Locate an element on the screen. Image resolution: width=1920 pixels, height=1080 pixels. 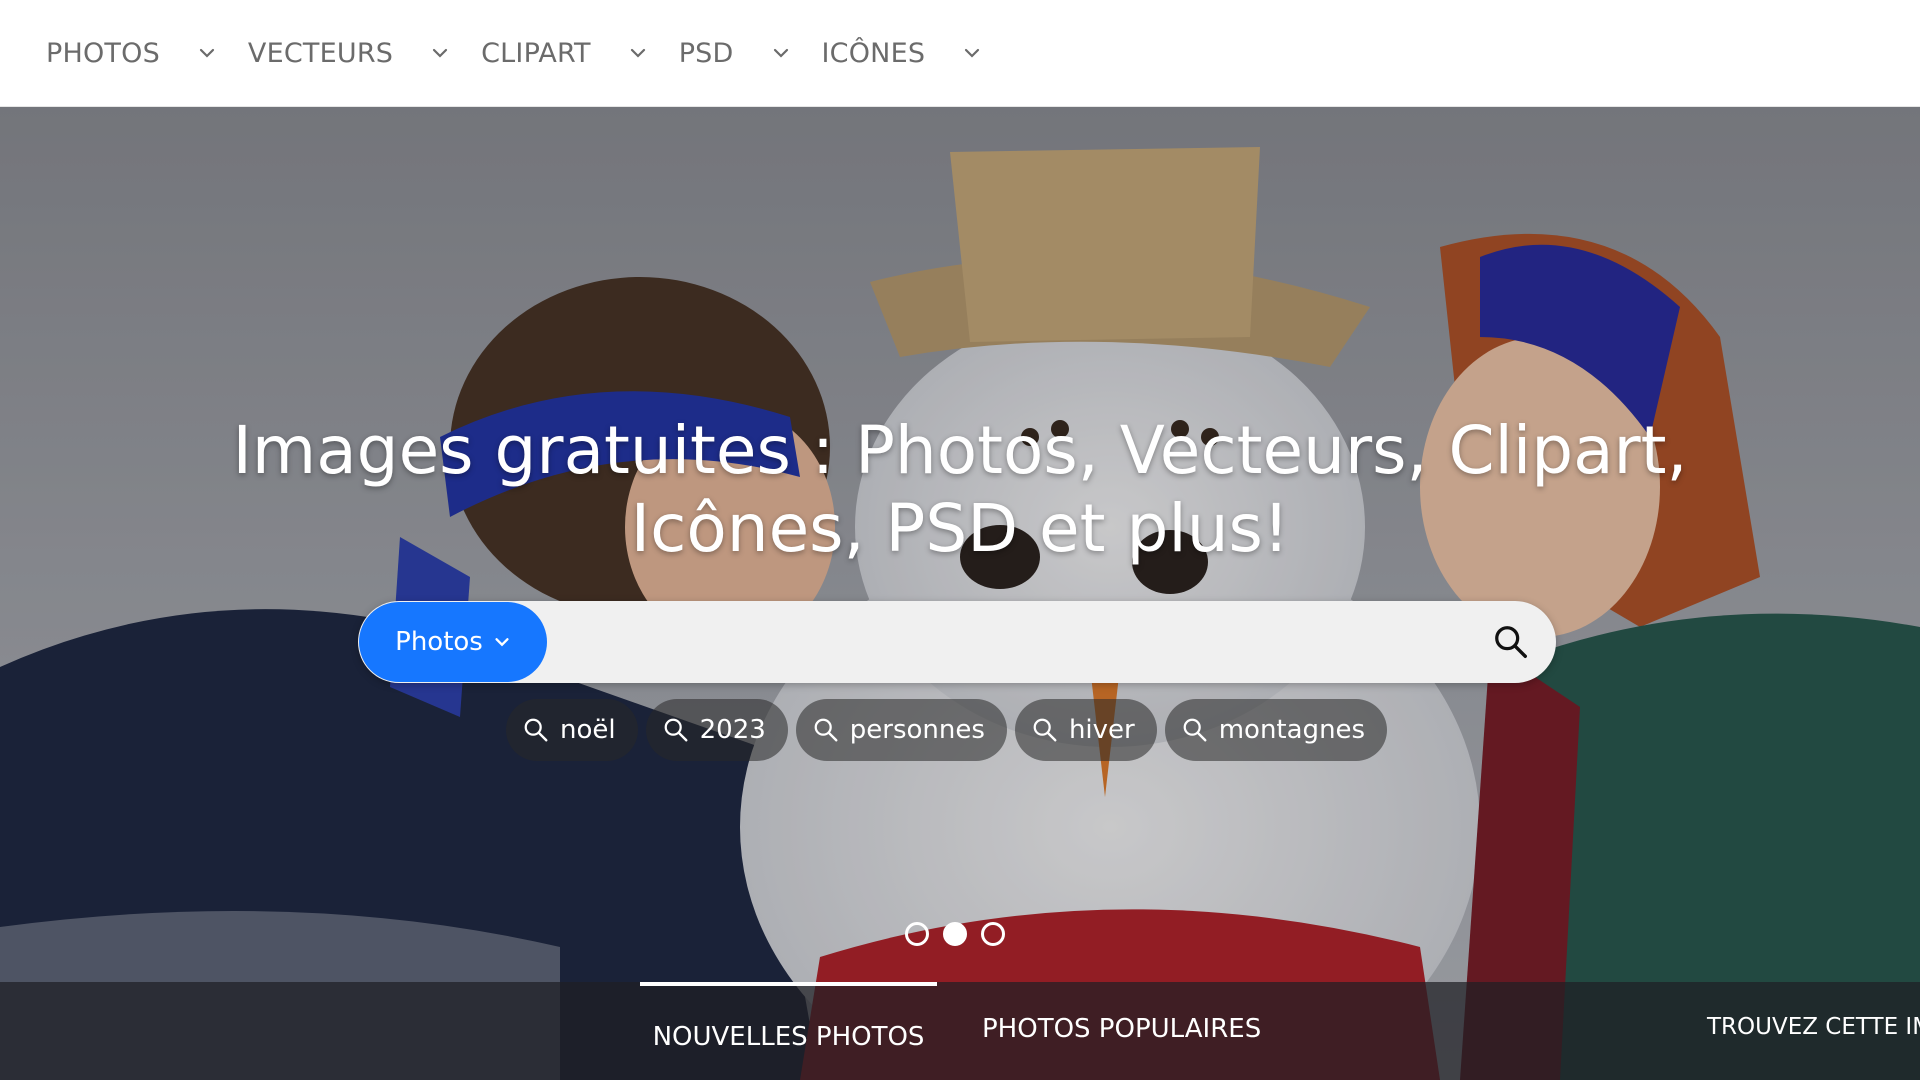
nav-item-label: PHOTOS is located at coordinates (103, 53).